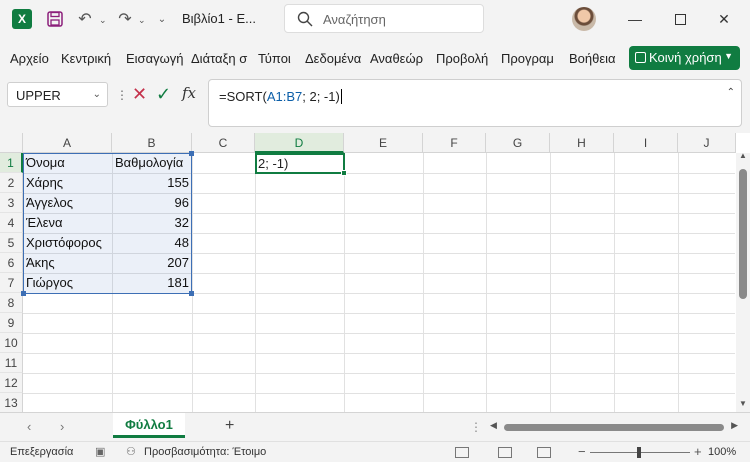  Describe the element at coordinates (163, 94) in the screenshot. I see `enter-formula-icon: ✓` at that location.